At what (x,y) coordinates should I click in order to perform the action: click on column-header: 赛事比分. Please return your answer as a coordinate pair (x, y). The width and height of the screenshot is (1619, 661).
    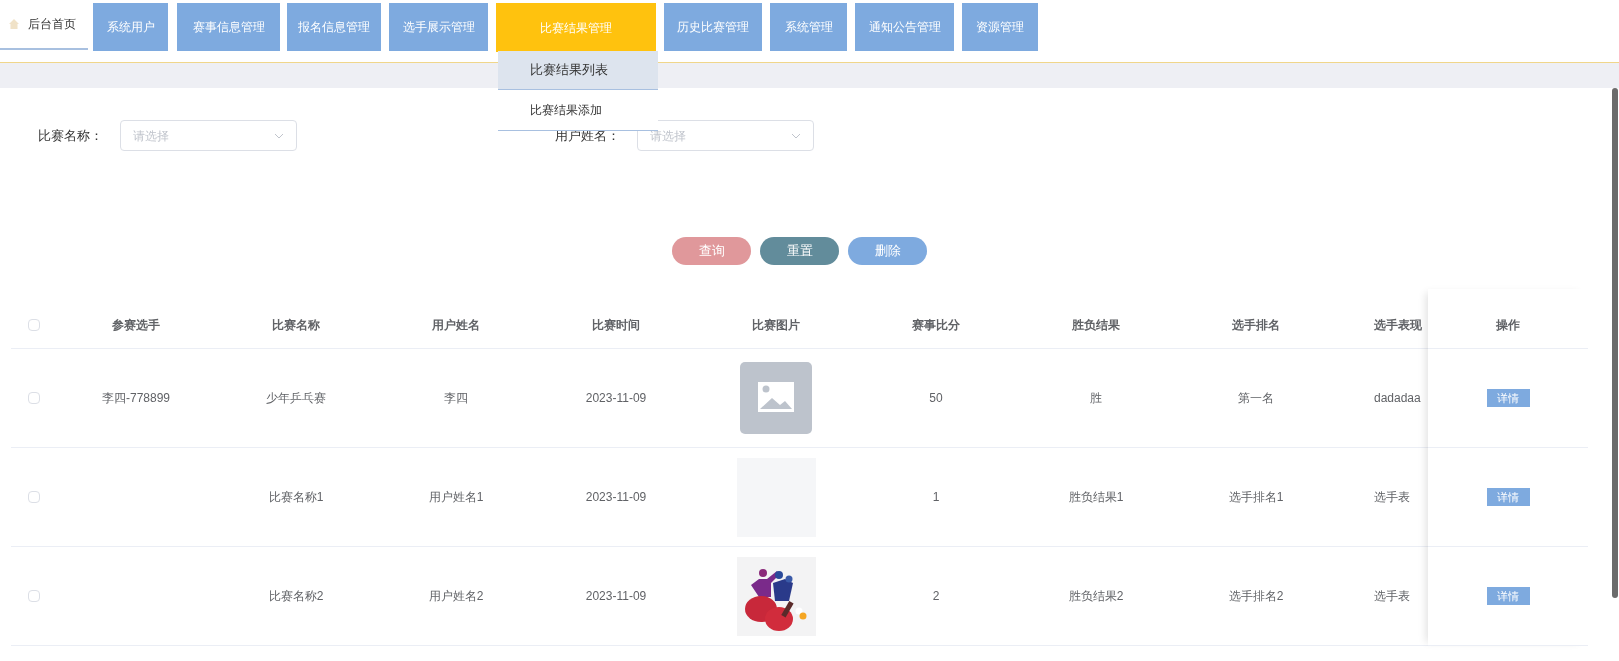
    Looking at the image, I should click on (936, 325).